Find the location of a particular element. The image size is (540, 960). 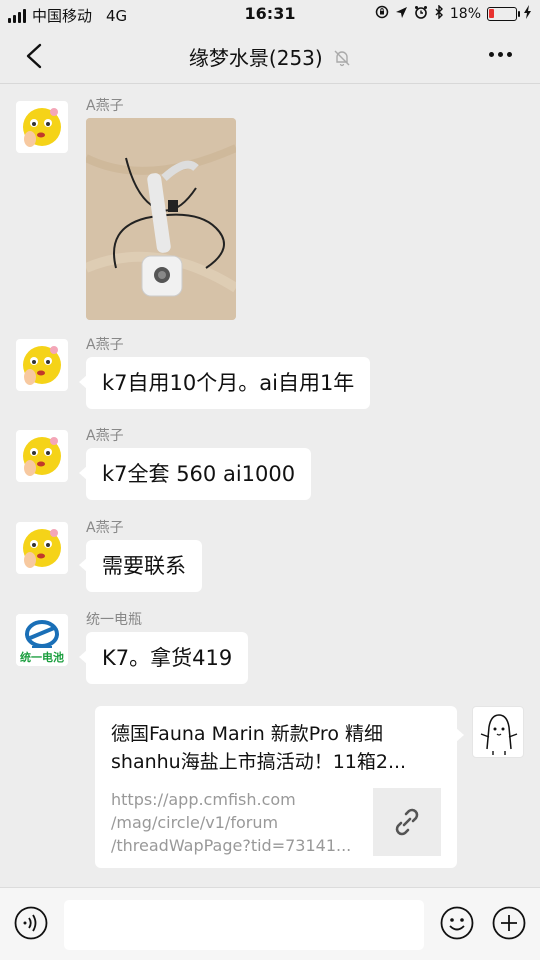

message-photo is located at coordinates (161, 219).